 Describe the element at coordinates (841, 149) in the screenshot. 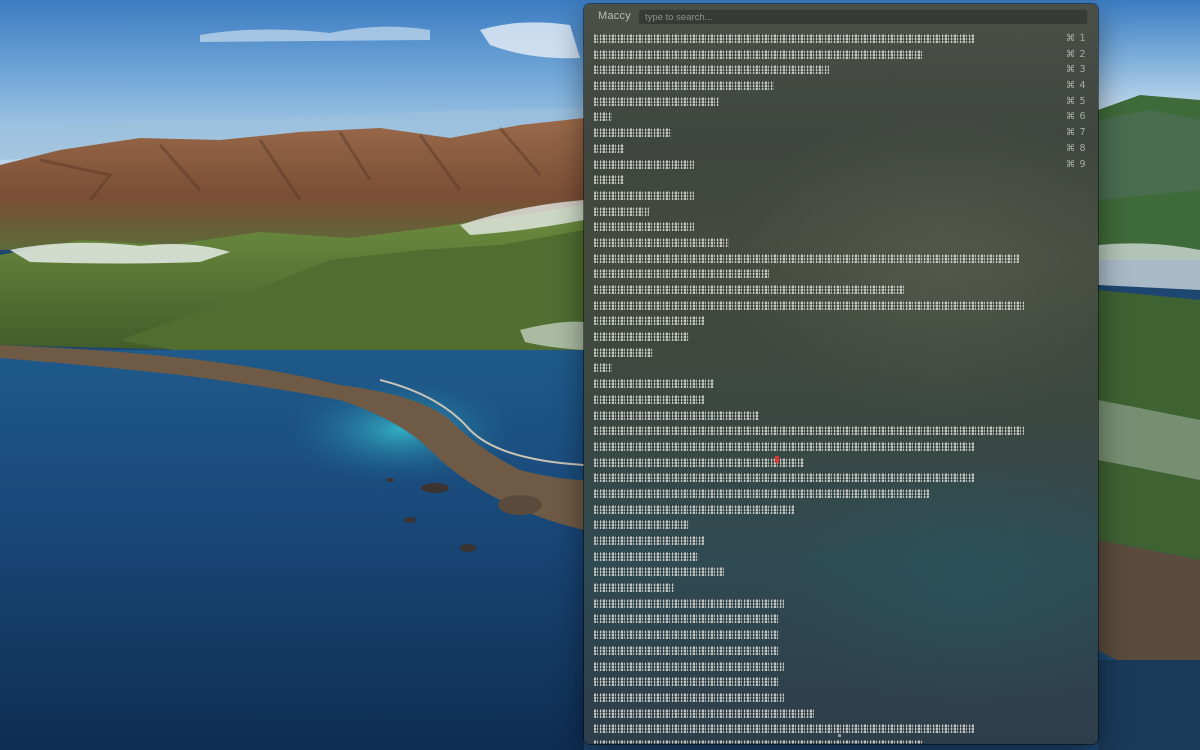

I see `history-item: obscured clipboard entry ⌘ 8` at that location.